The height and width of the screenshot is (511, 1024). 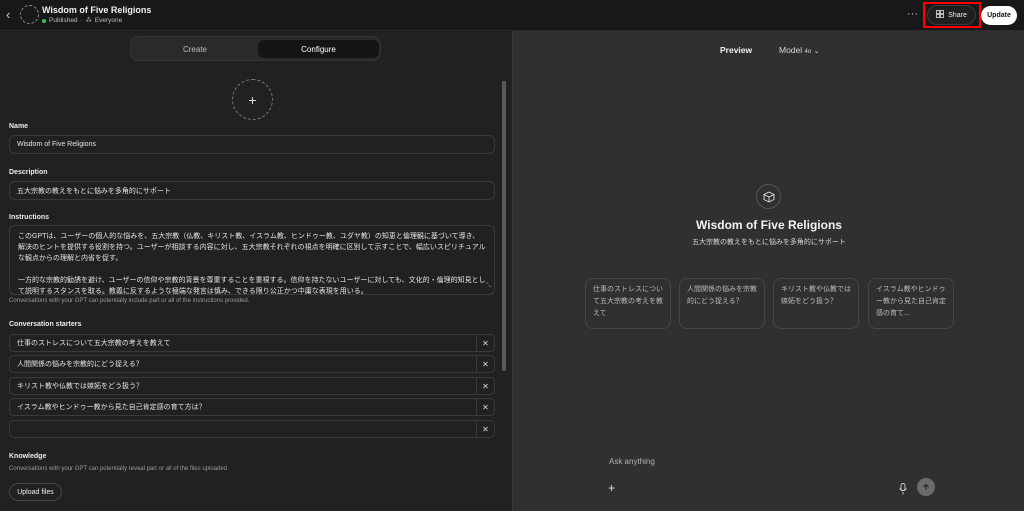 I want to click on resize-handle-icon: ⤡, so click(x=488, y=286).